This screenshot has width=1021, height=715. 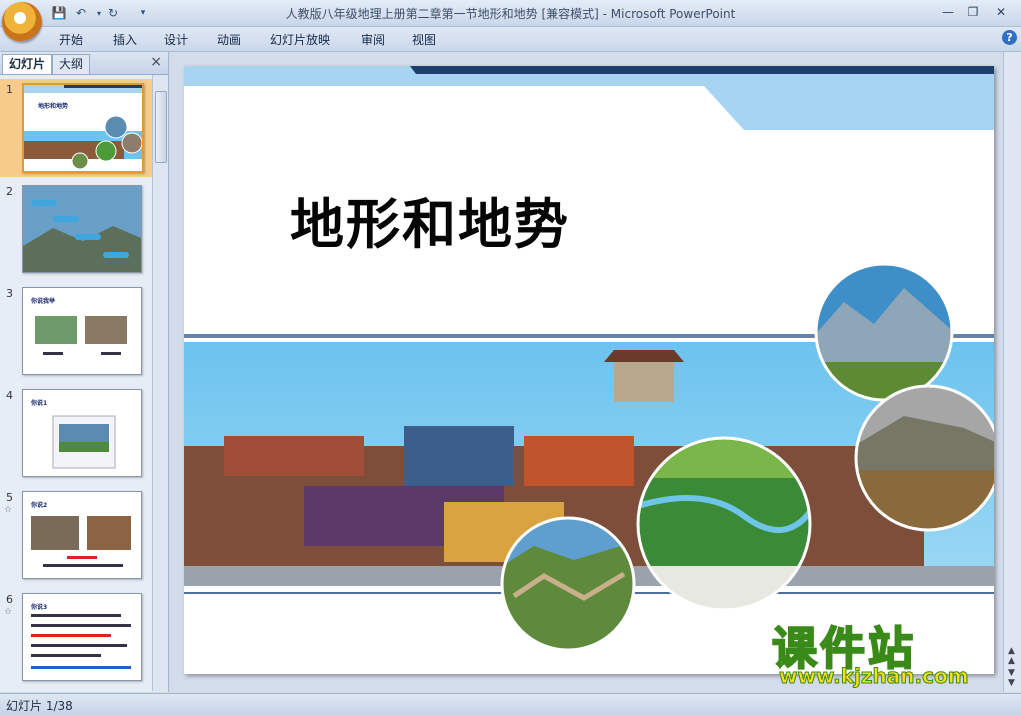 What do you see at coordinates (510, 39) in the screenshot?
I see `ribbon-tabs: 开始 插入 设计 动画 幻灯片放映 审阅 视图 ?` at bounding box center [510, 39].